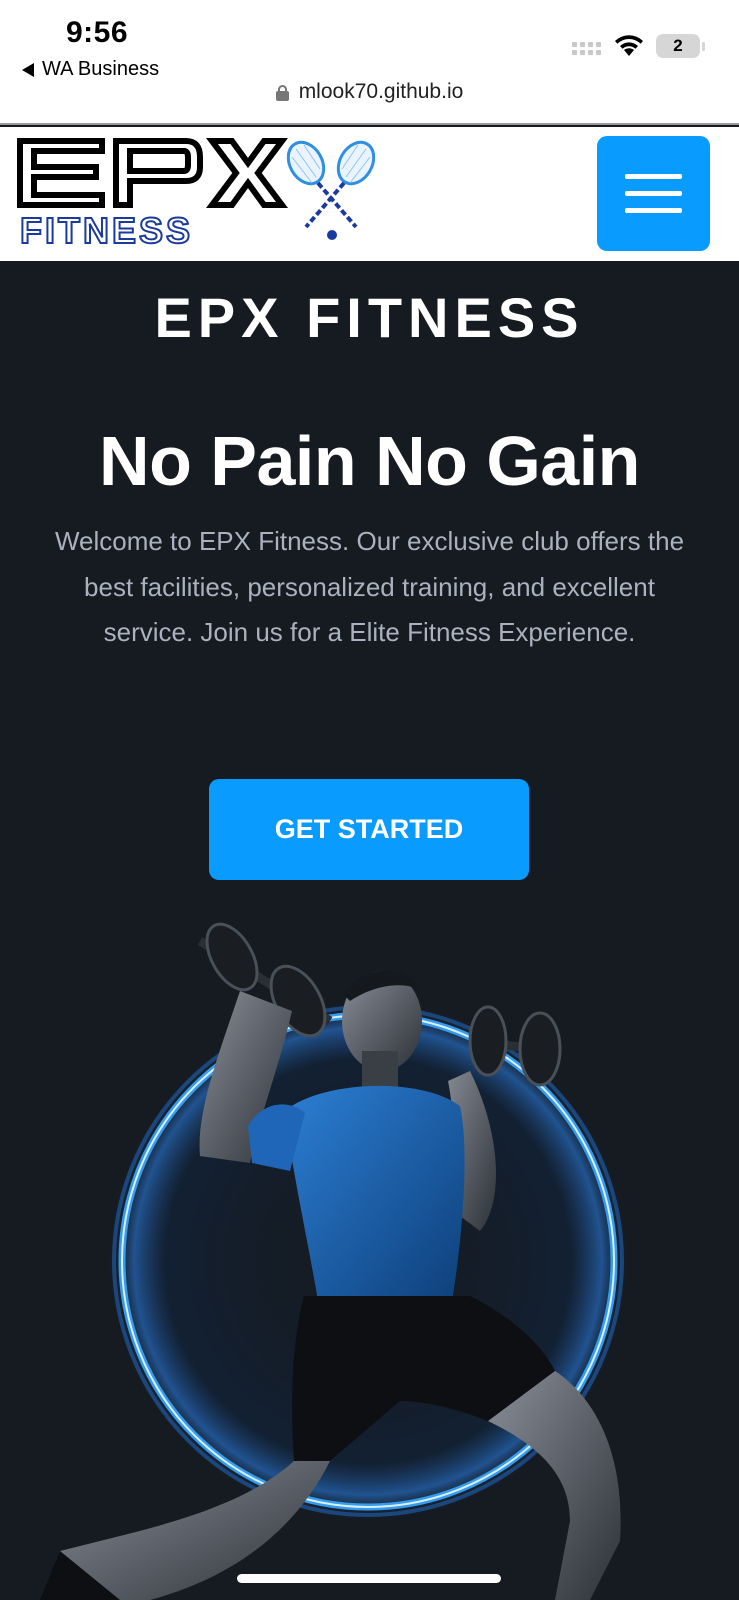  What do you see at coordinates (28, 69) in the screenshot?
I see `back-arrow-icon` at bounding box center [28, 69].